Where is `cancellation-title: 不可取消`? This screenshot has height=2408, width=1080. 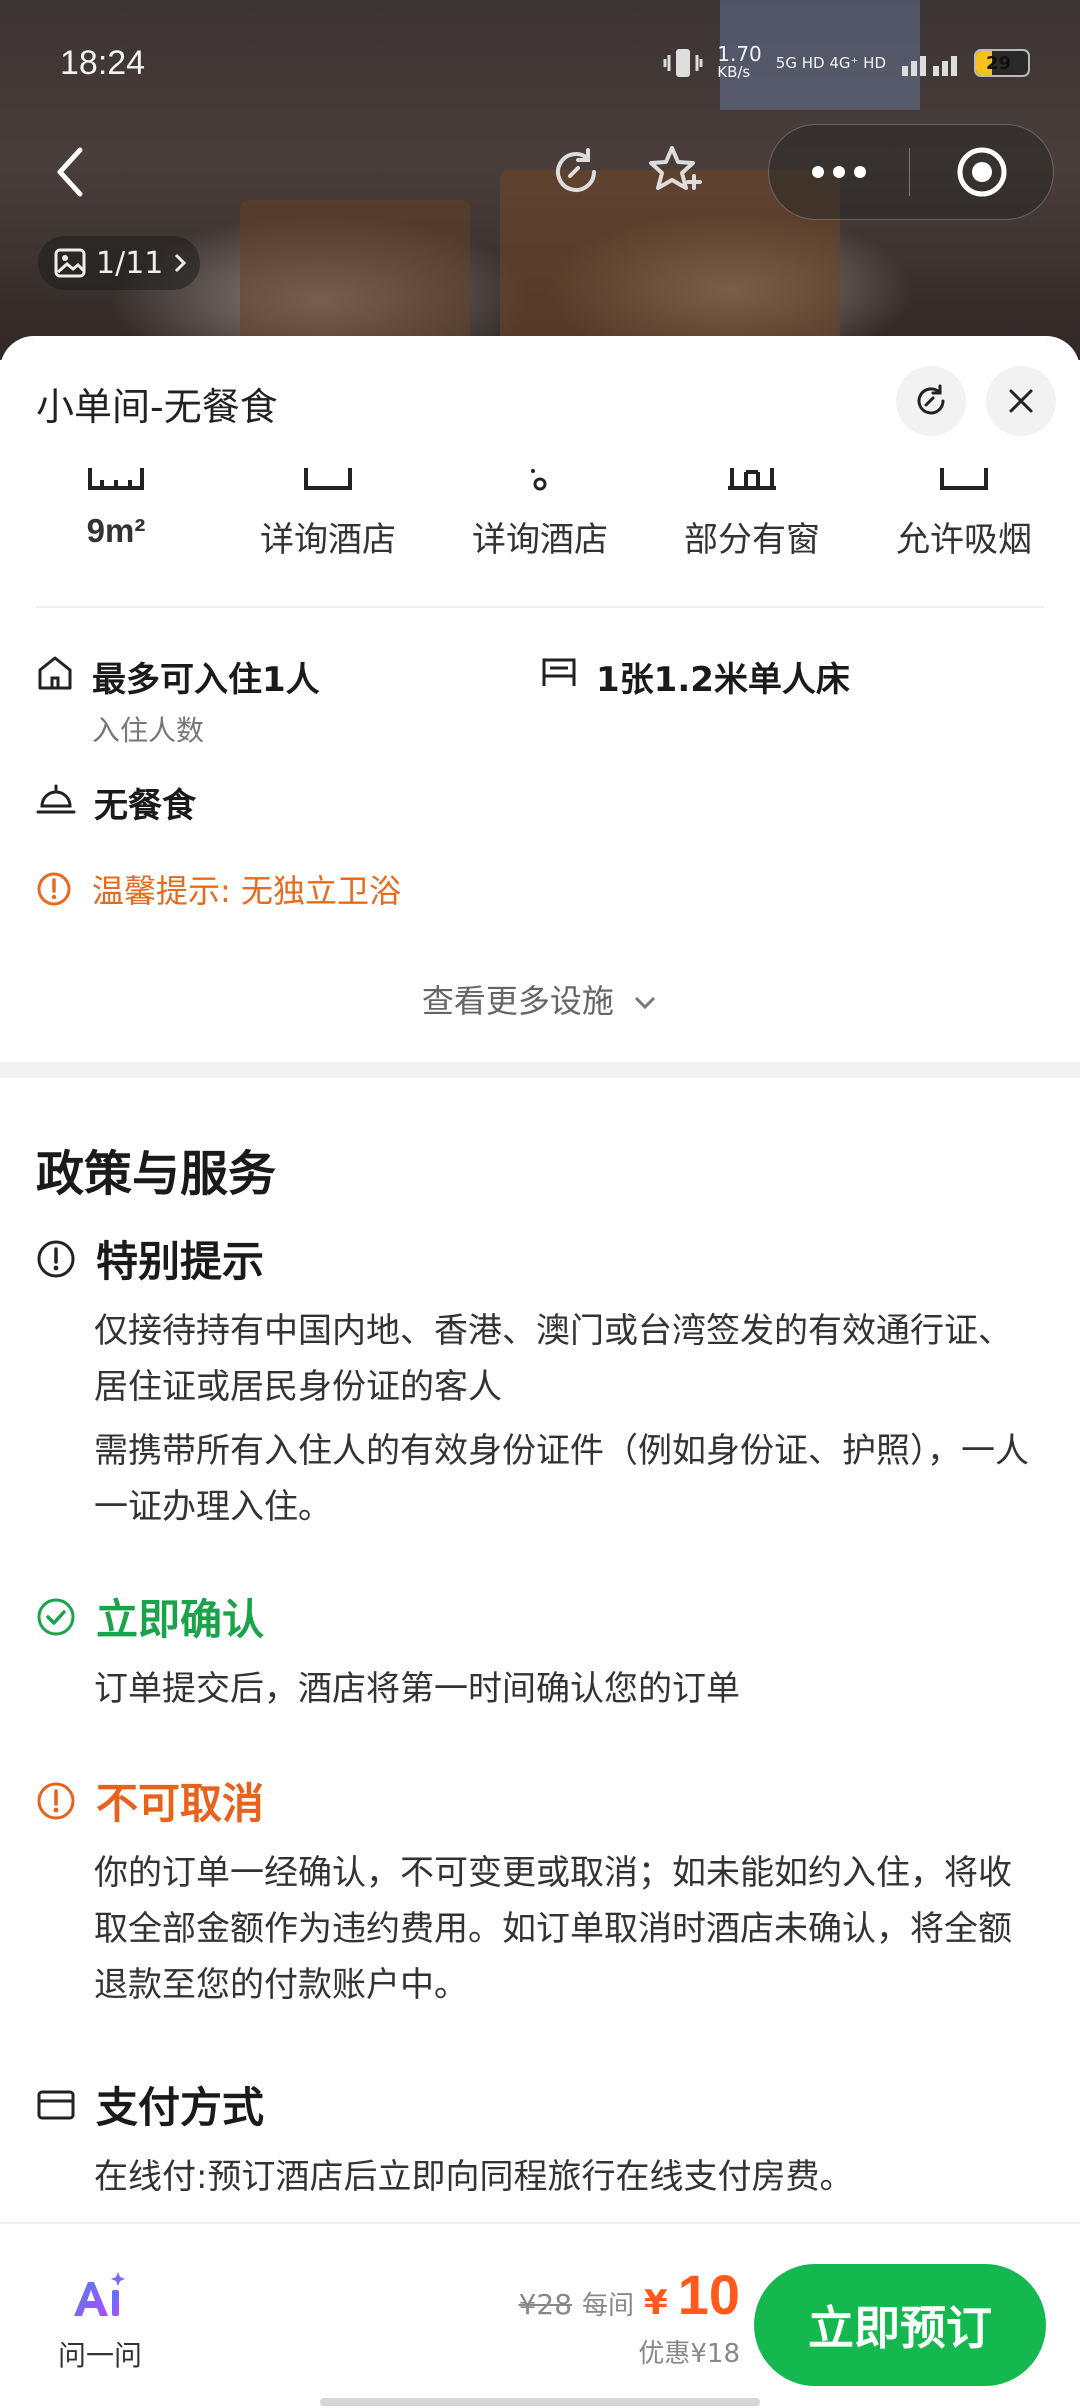 cancellation-title: 不可取消 is located at coordinates (180, 1803).